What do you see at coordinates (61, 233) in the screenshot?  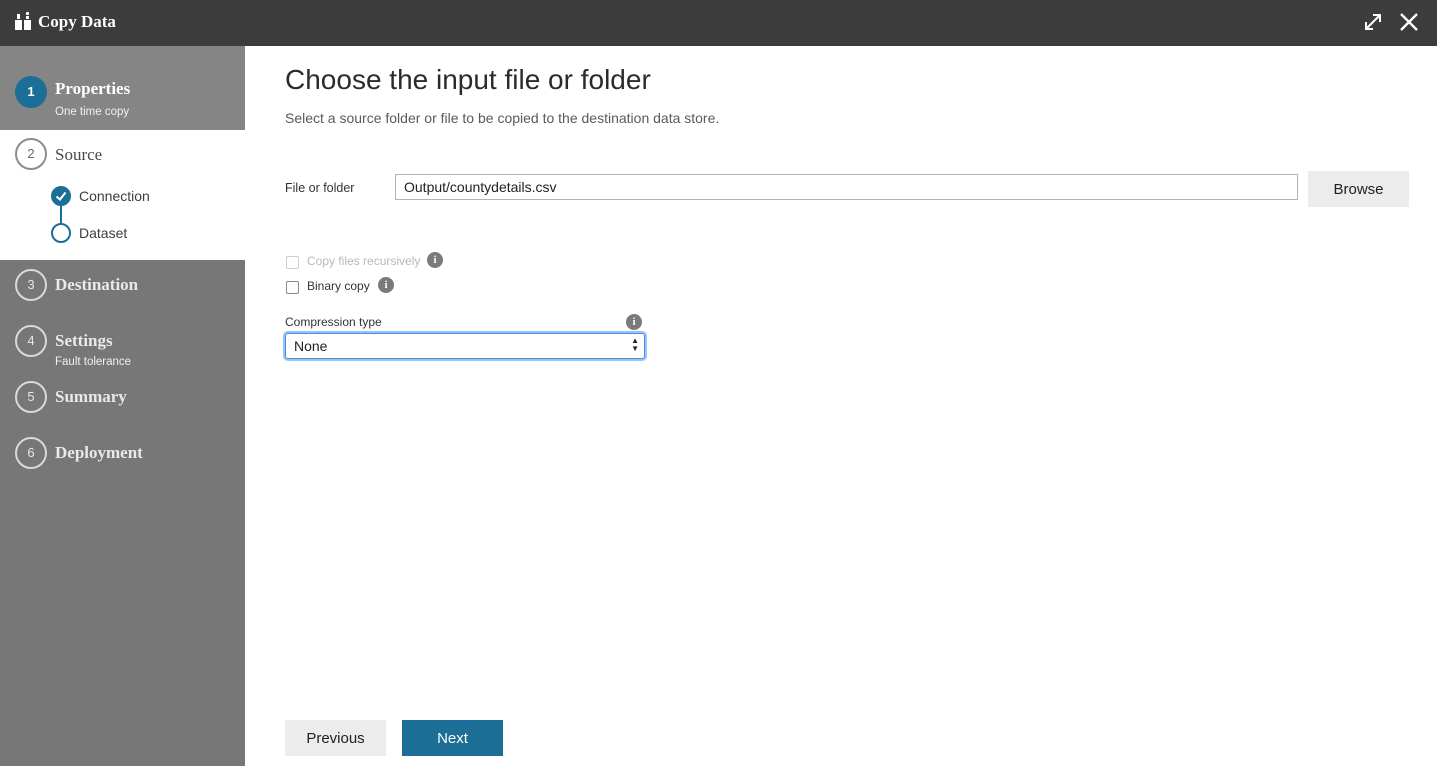 I see `substep-current-icon` at bounding box center [61, 233].